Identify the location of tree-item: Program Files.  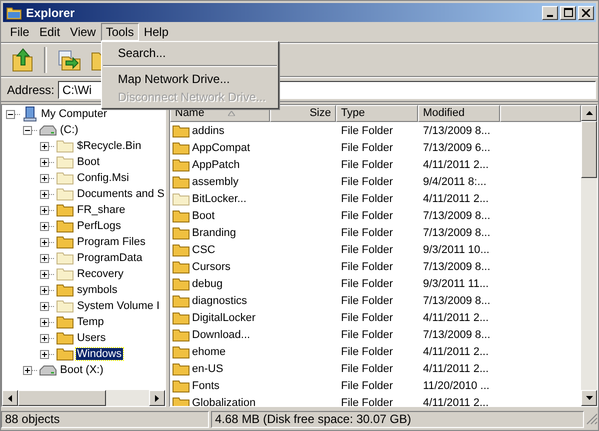
(111, 242).